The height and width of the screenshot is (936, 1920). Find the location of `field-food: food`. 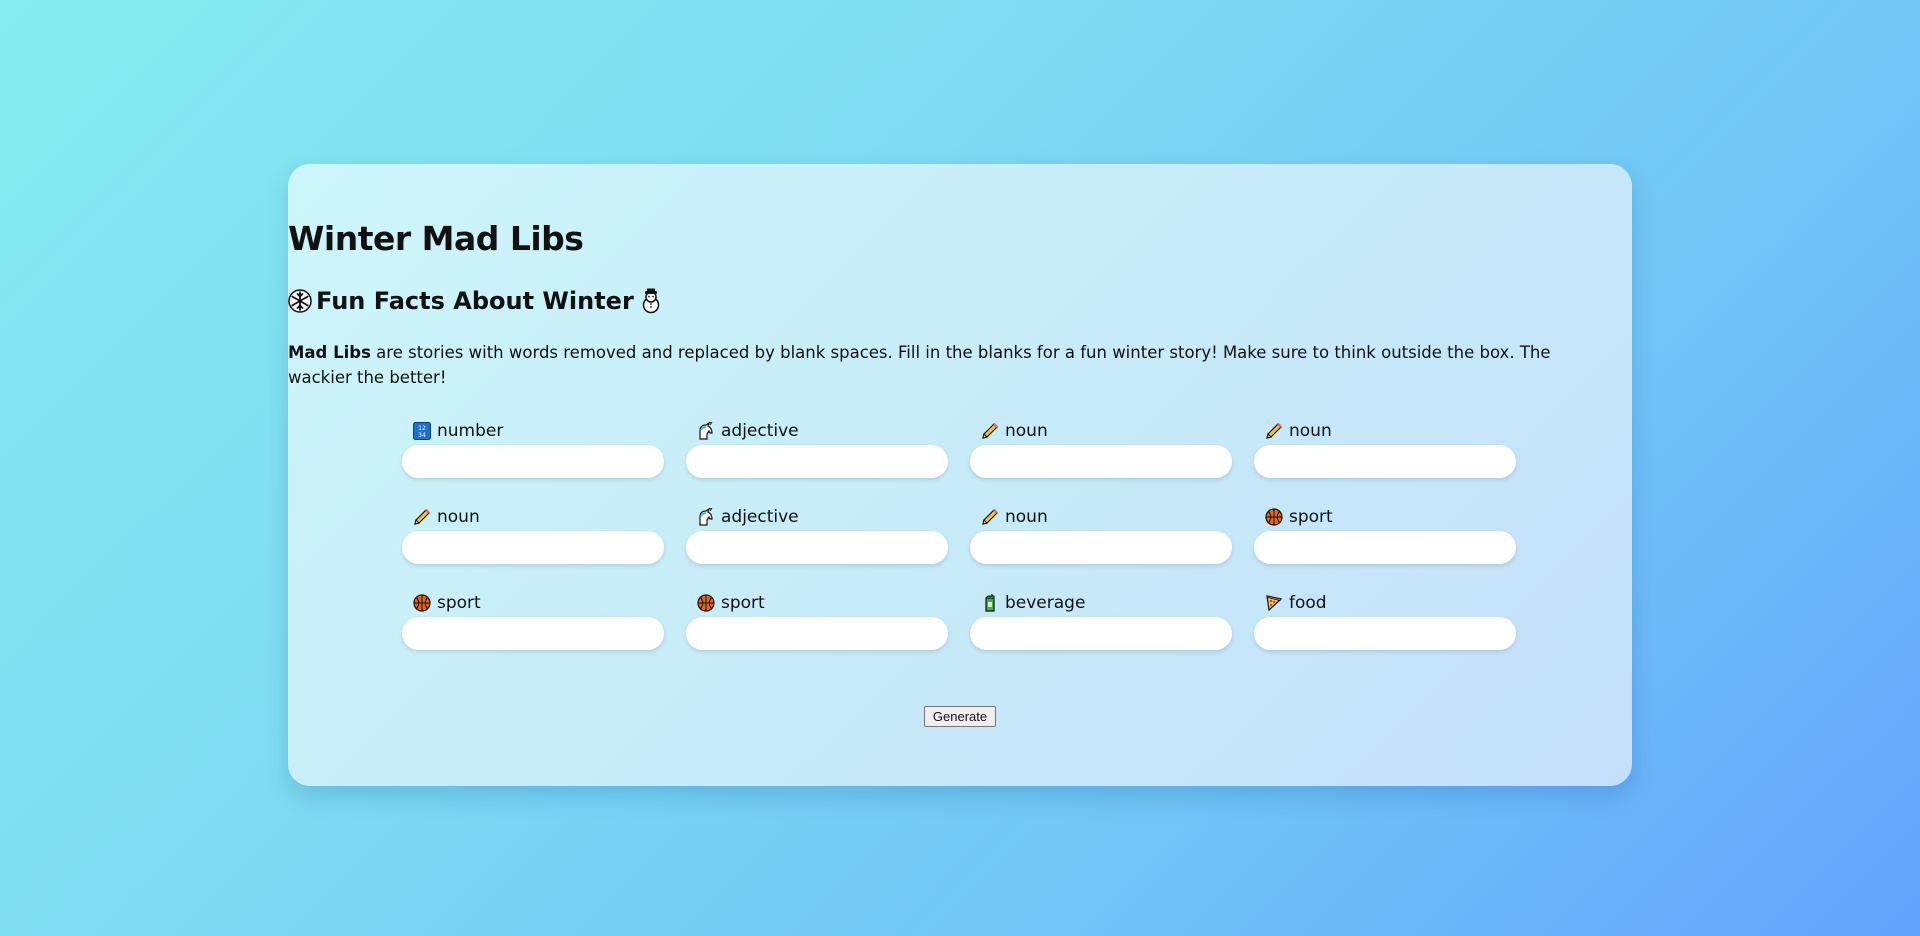

field-food: food is located at coordinates (1386, 621).